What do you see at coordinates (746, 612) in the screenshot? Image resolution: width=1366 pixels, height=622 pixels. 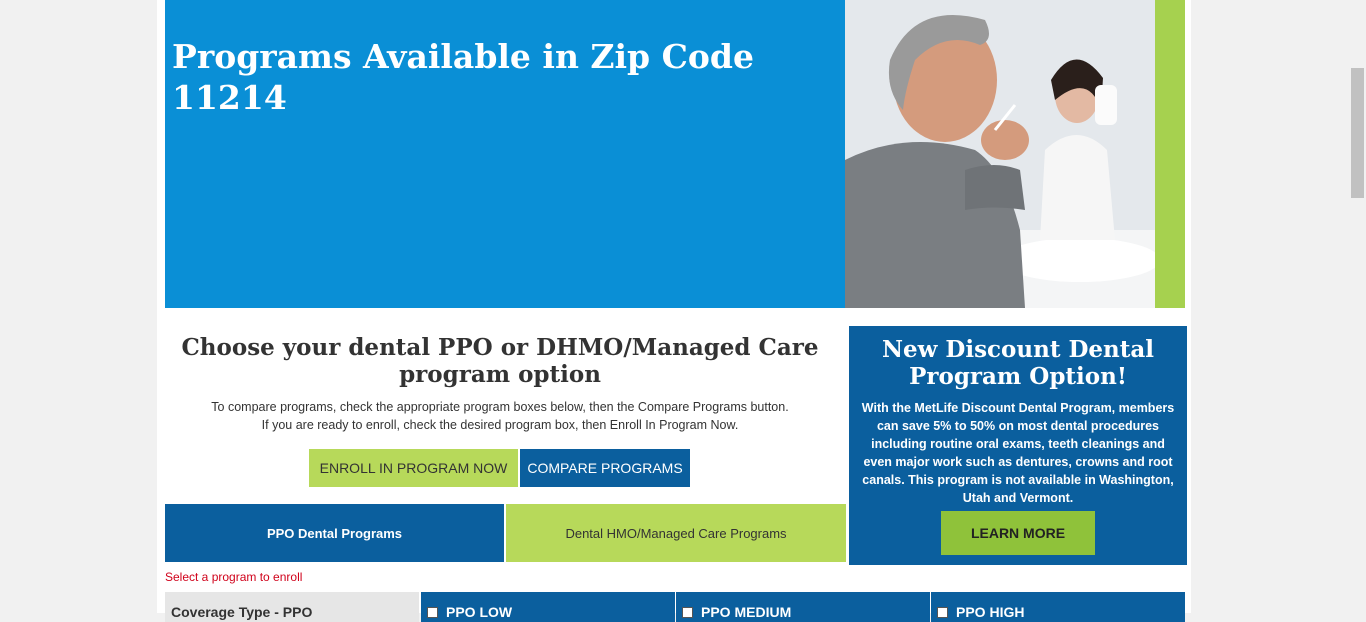 I see `plan-label: PPO MEDIUM` at bounding box center [746, 612].